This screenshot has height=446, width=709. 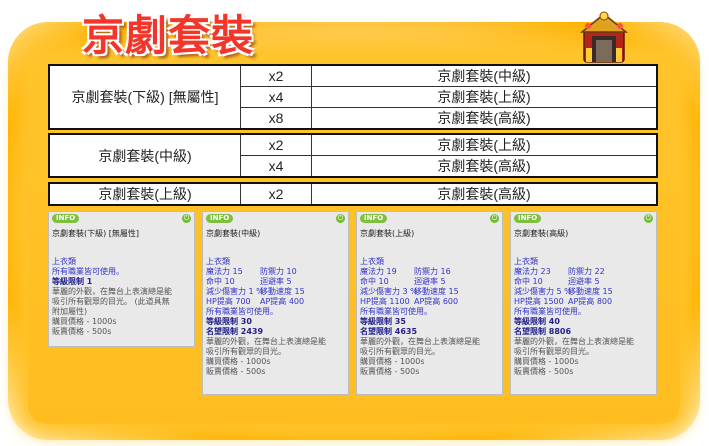 What do you see at coordinates (539, 301) in the screenshot?
I see `stat-value: HP提高 1500` at bounding box center [539, 301].